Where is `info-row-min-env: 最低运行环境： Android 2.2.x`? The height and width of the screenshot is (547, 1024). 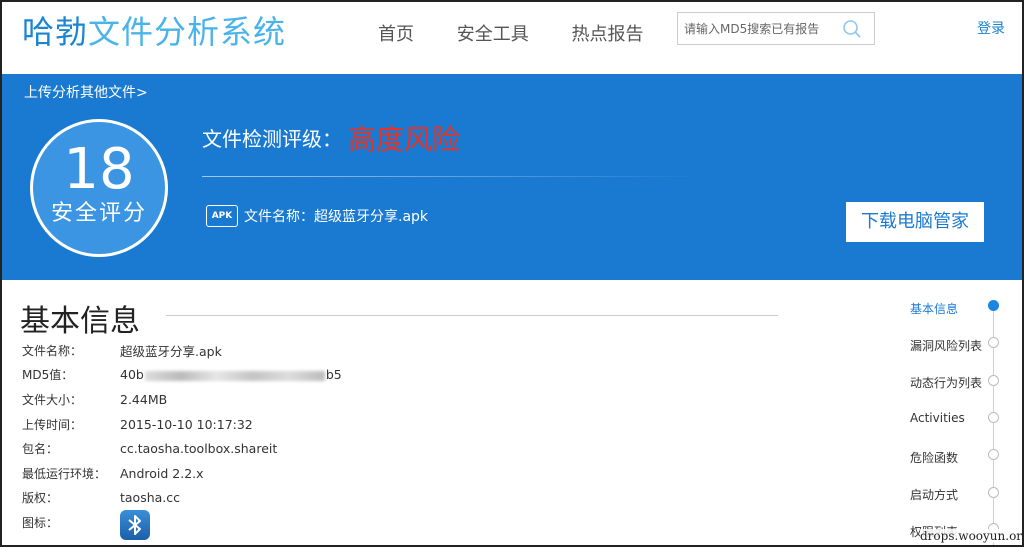
info-row-min-env: 最低运行环境： Android 2.2.x is located at coordinates (182, 473).